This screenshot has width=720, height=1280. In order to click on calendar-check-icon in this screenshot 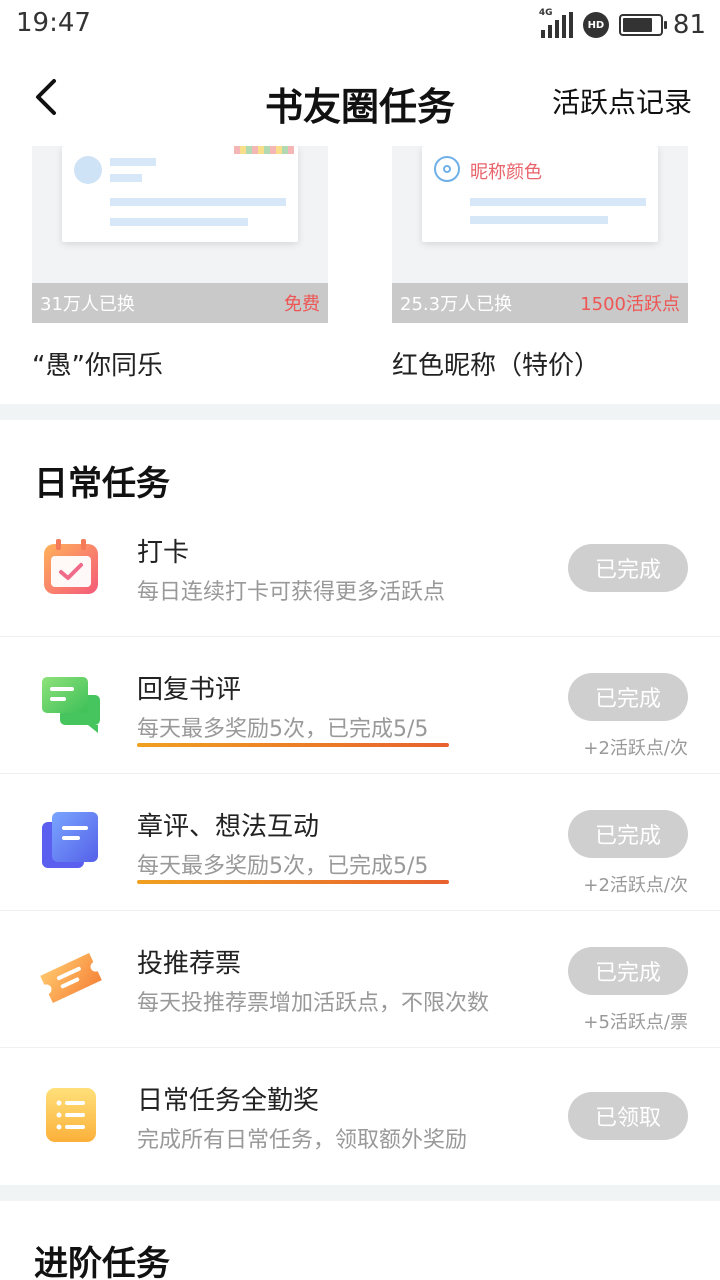, I will do `click(71, 566)`.